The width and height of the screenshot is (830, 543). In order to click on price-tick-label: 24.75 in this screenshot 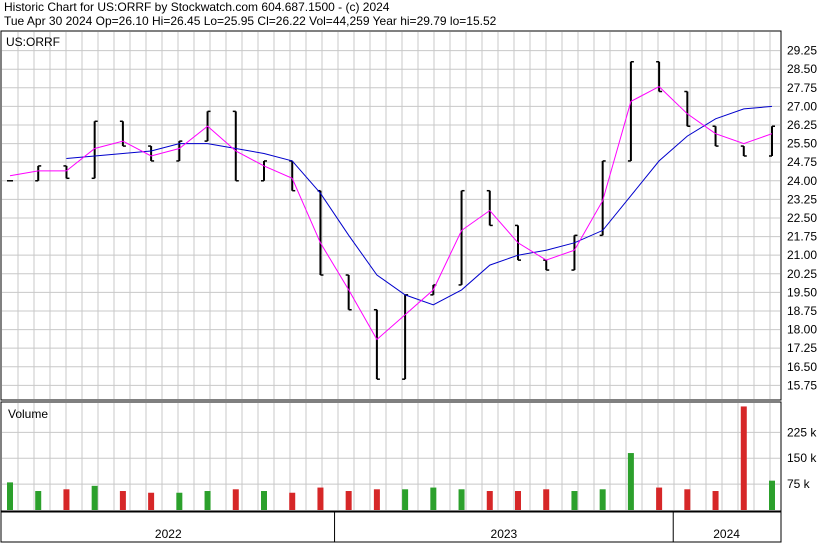, I will do `click(802, 162)`.